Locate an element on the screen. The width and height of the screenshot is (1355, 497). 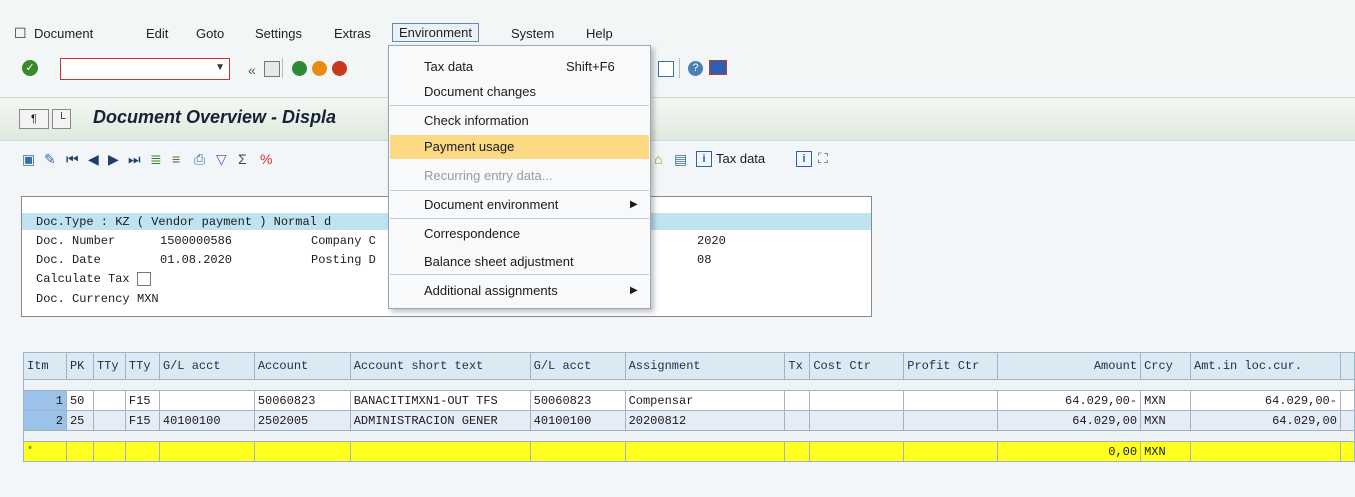
menu-item-payment-usage: Payment usage is located at coordinates (519, 147).